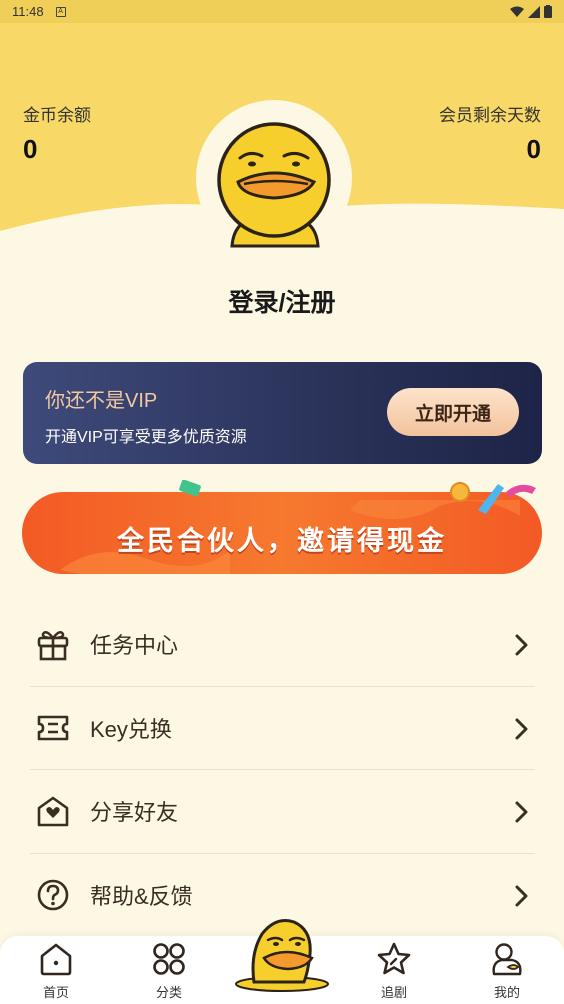  What do you see at coordinates (282, 301) in the screenshot?
I see `login-register-link: 登录/注册` at bounding box center [282, 301].